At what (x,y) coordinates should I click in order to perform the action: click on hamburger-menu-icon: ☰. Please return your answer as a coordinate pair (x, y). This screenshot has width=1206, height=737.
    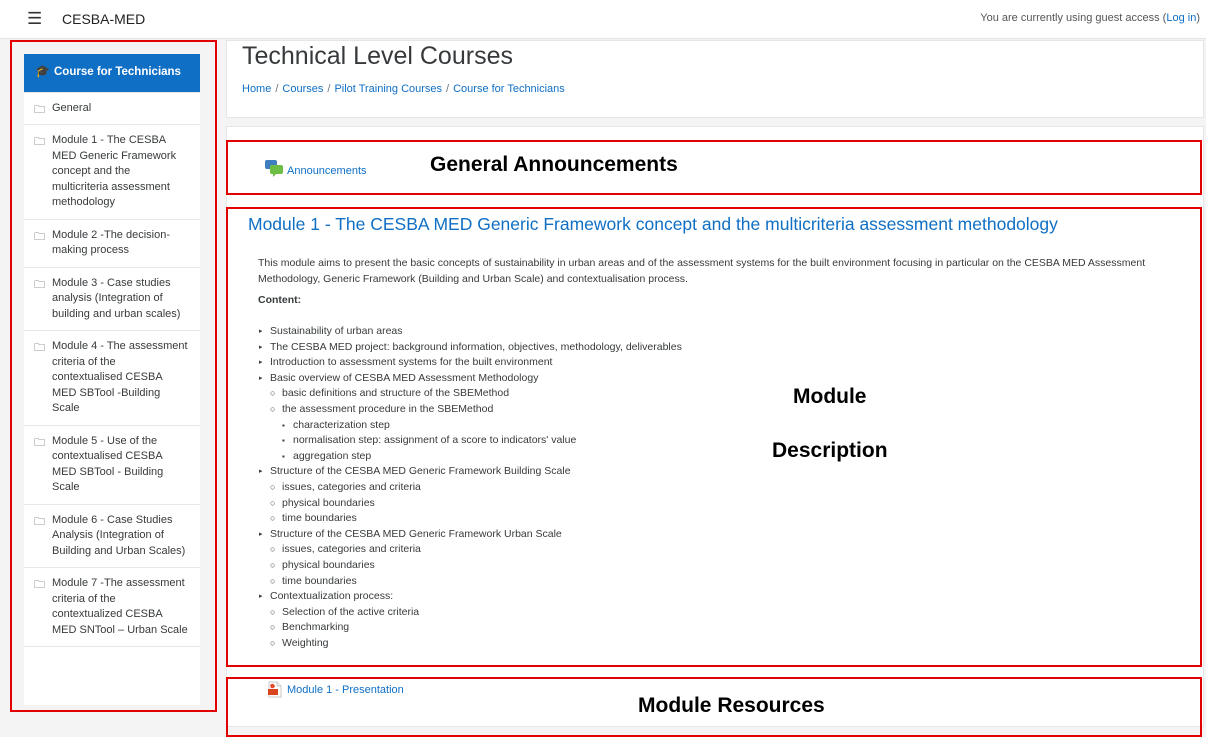
    Looking at the image, I should click on (34, 19).